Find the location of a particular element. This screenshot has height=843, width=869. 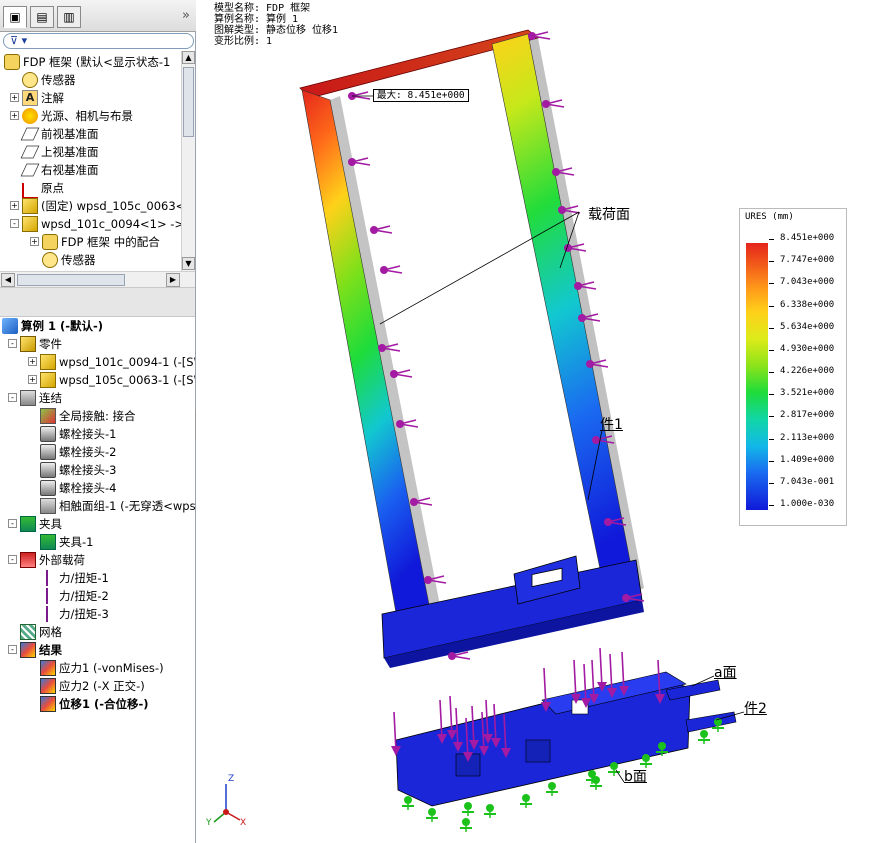

configuration-manager-tab: ▥ is located at coordinates (69, 17).